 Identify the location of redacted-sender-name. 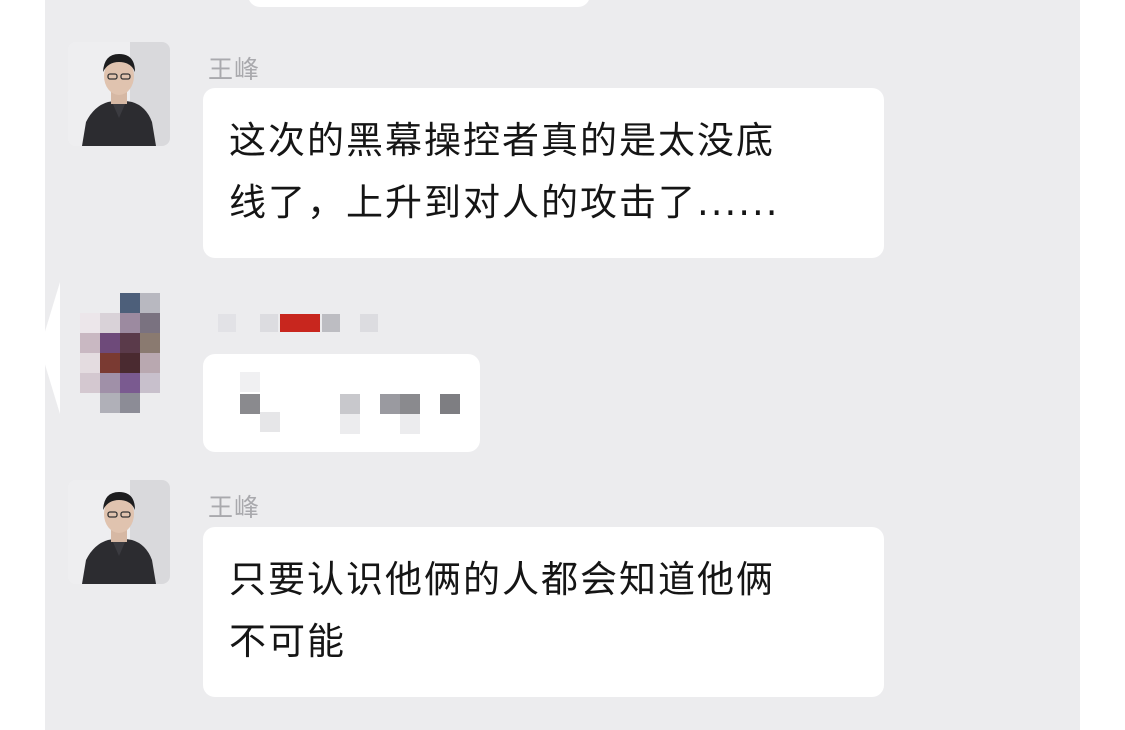
(303, 323).